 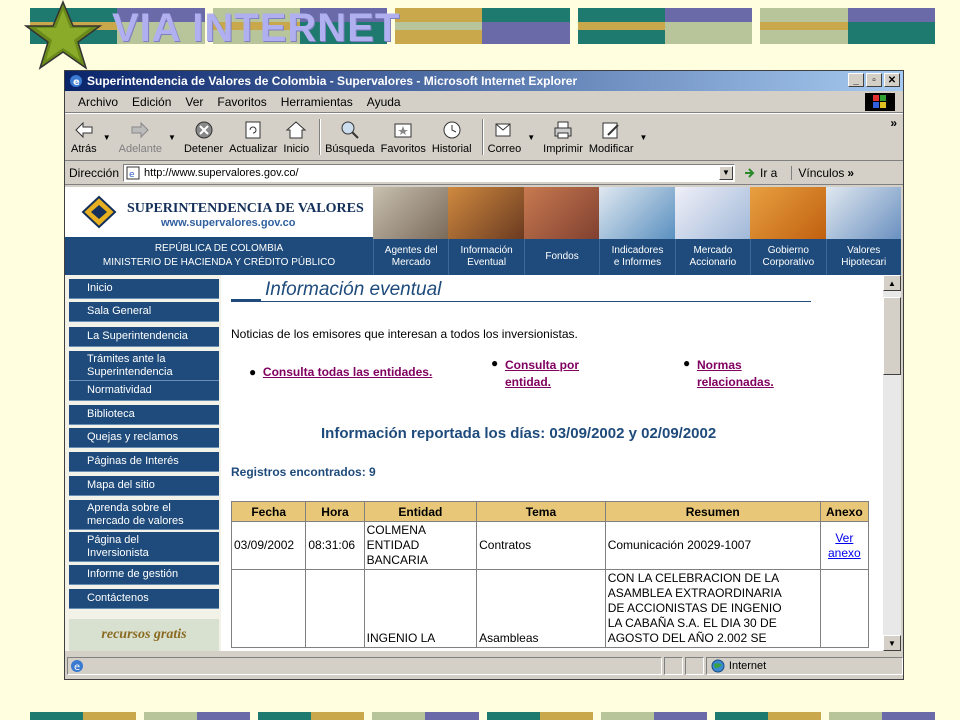 I want to click on sidebar-item-label: Informe de gestión, so click(x=132, y=574).